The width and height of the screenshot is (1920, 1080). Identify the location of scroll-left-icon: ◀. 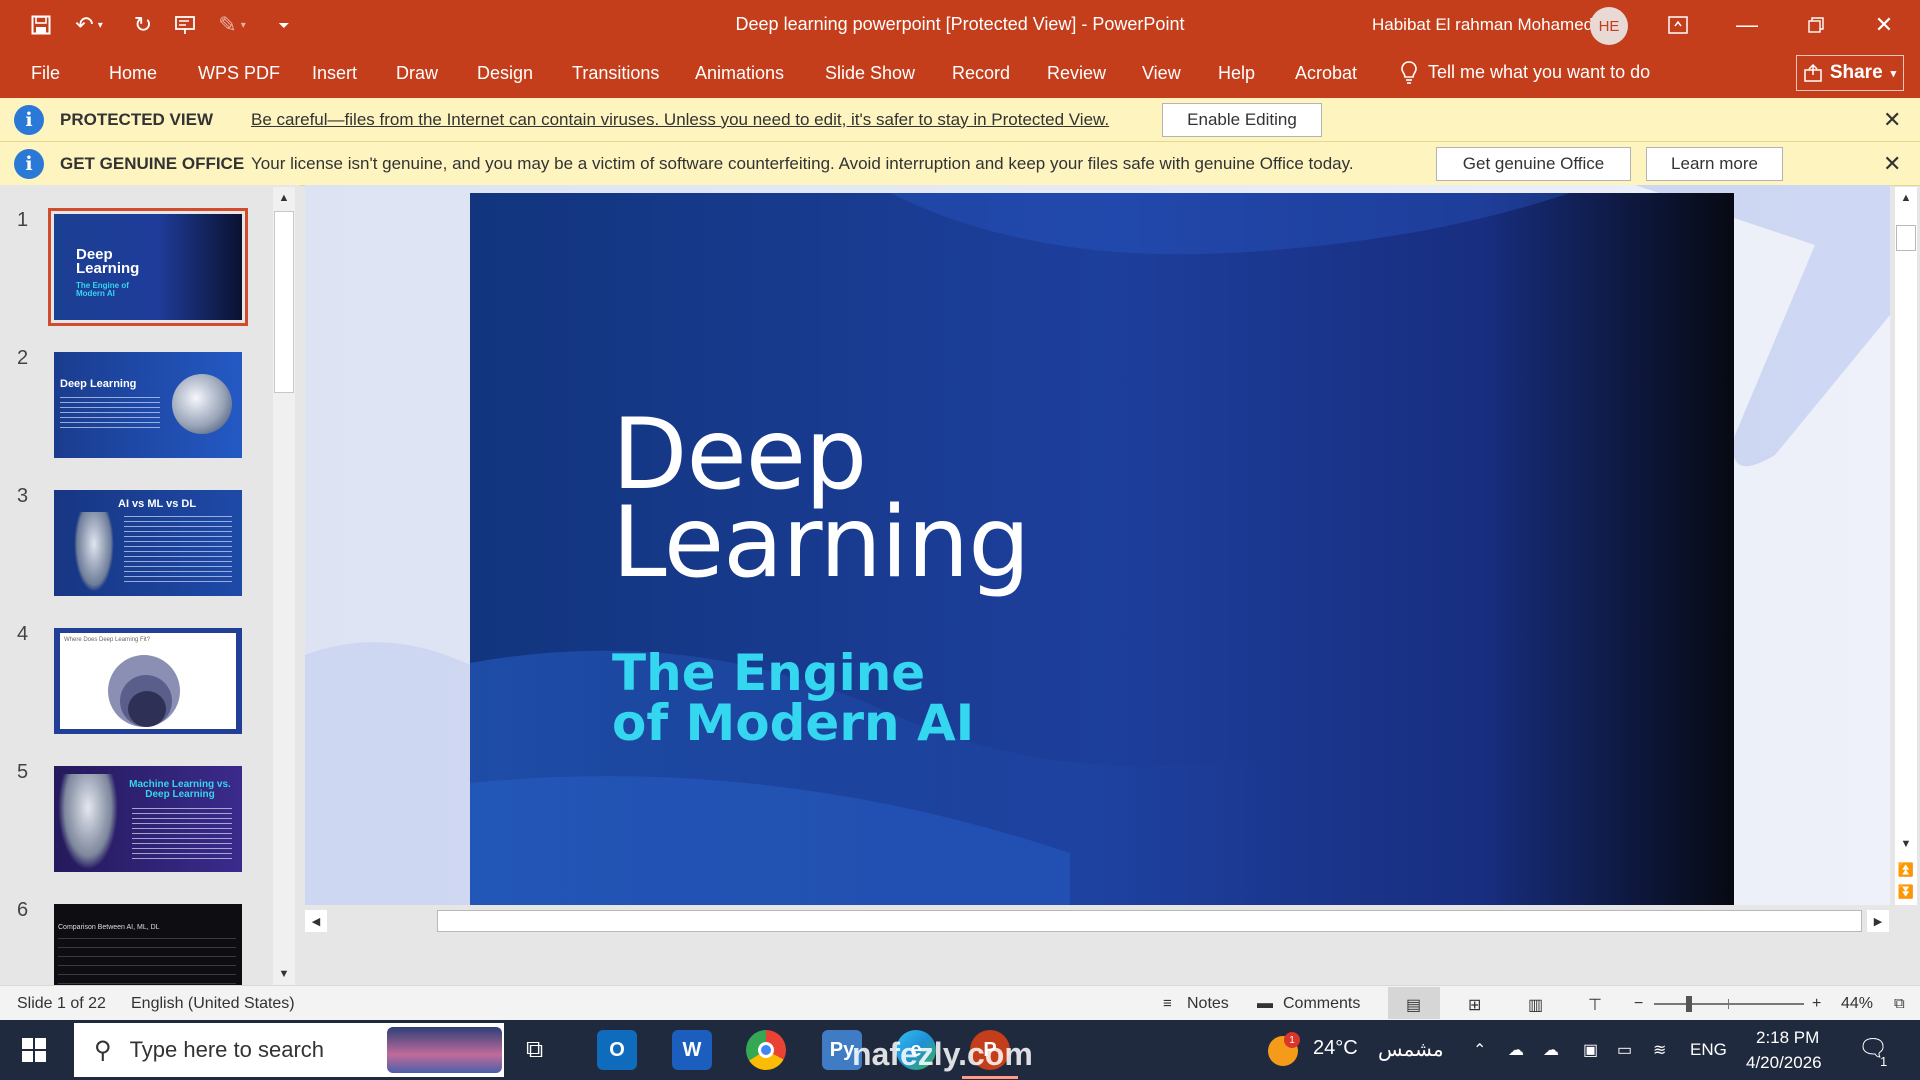
(316, 921).